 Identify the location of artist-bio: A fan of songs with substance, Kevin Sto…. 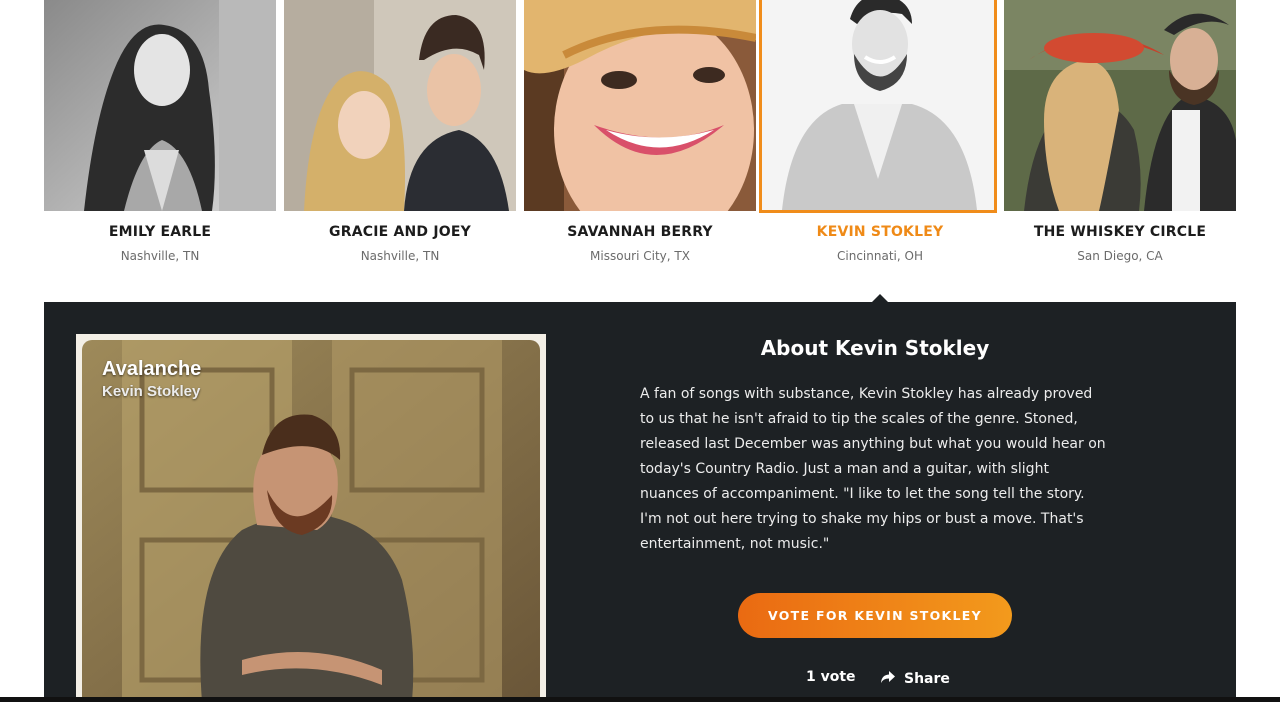
(873, 469).